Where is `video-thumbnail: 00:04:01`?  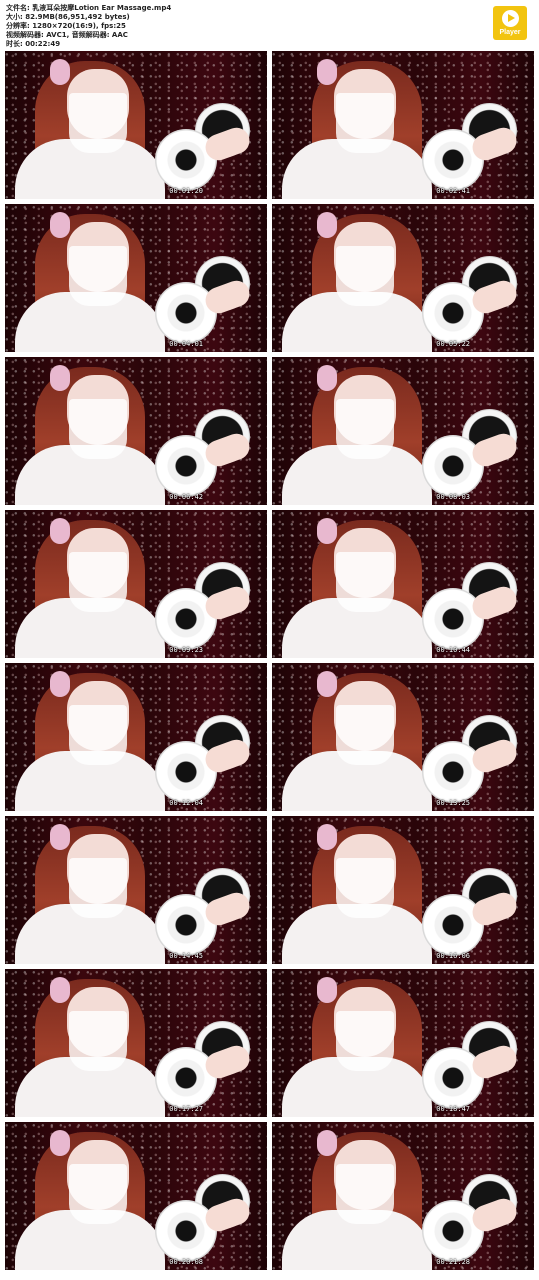
video-thumbnail: 00:04:01 is located at coordinates (136, 278).